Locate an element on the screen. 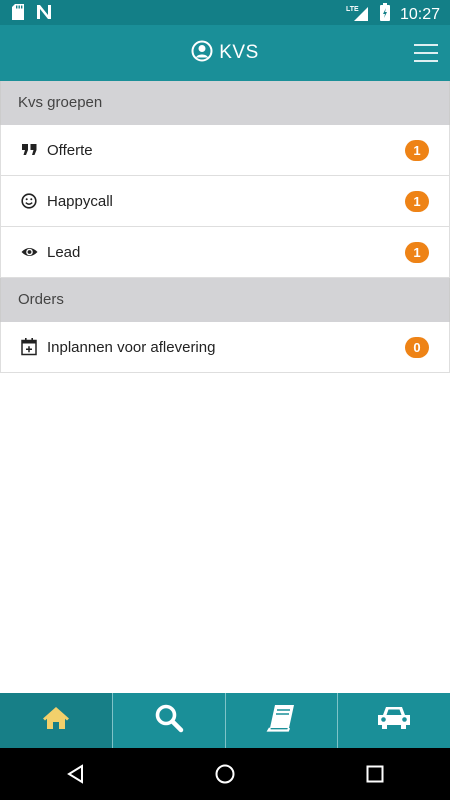 The height and width of the screenshot is (800, 450). status-right: LTE 10:27 is located at coordinates (393, 14).